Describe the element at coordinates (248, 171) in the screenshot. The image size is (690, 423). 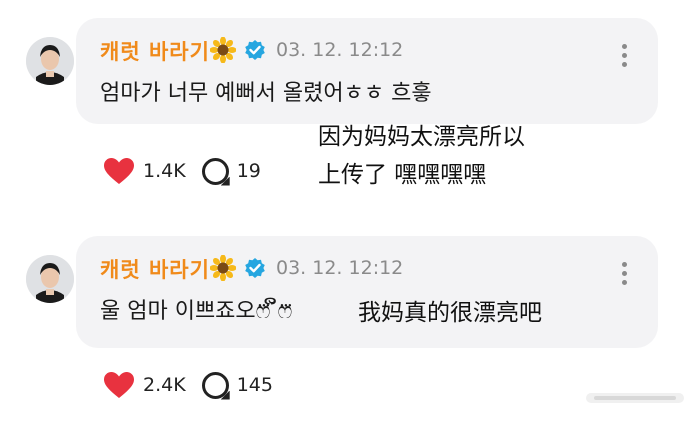
I see `reply-count: 19` at that location.